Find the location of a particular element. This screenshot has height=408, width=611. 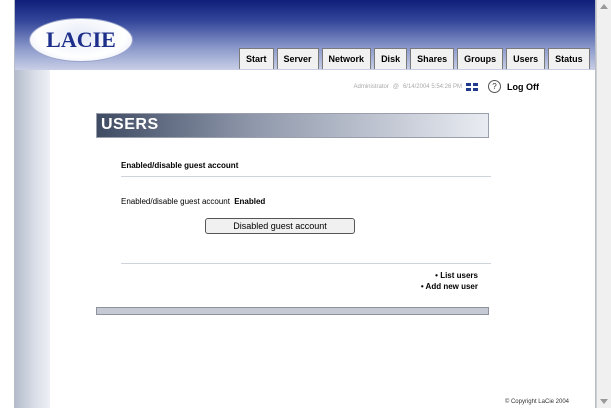

tab-server: Server is located at coordinates (297, 58).